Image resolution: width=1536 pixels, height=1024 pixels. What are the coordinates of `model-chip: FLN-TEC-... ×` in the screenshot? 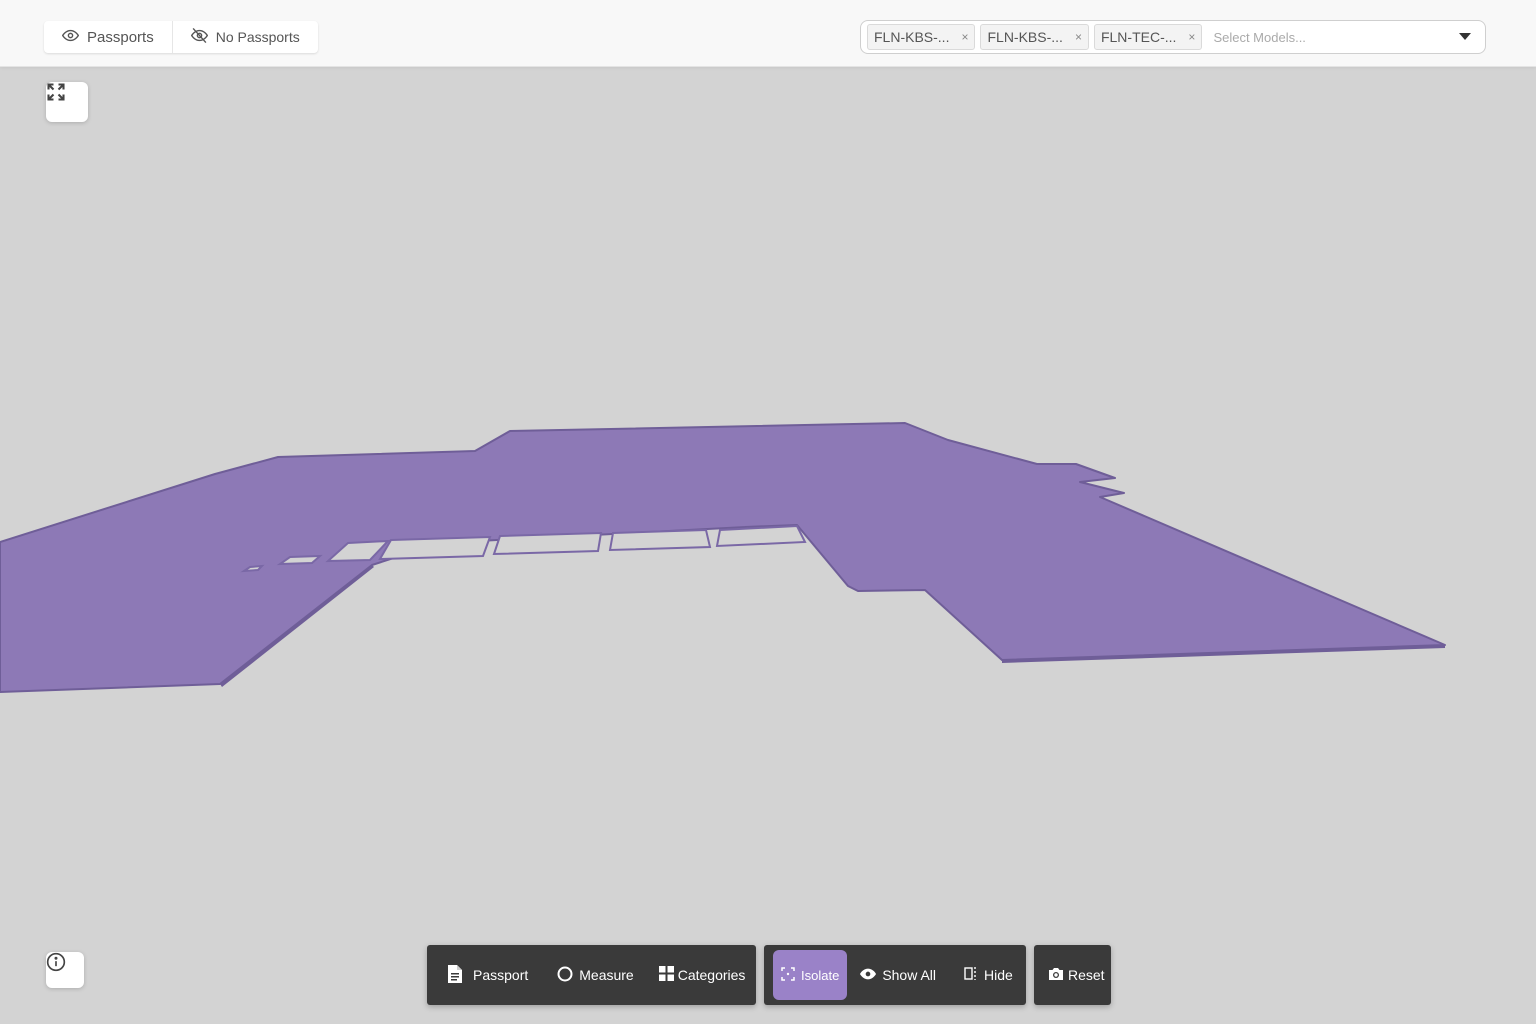 It's located at (1148, 37).